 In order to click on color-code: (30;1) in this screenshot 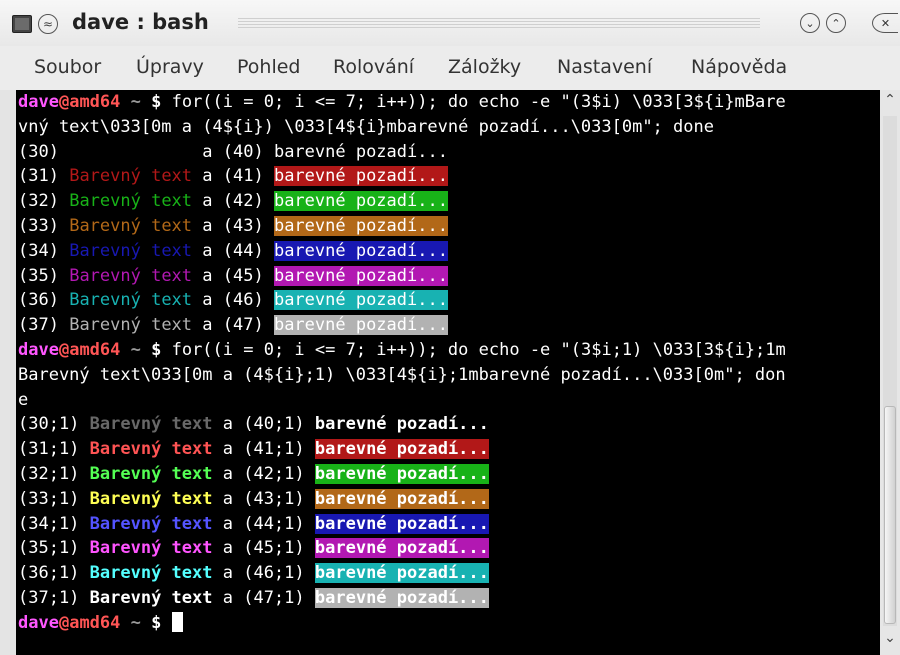, I will do `click(49, 424)`.